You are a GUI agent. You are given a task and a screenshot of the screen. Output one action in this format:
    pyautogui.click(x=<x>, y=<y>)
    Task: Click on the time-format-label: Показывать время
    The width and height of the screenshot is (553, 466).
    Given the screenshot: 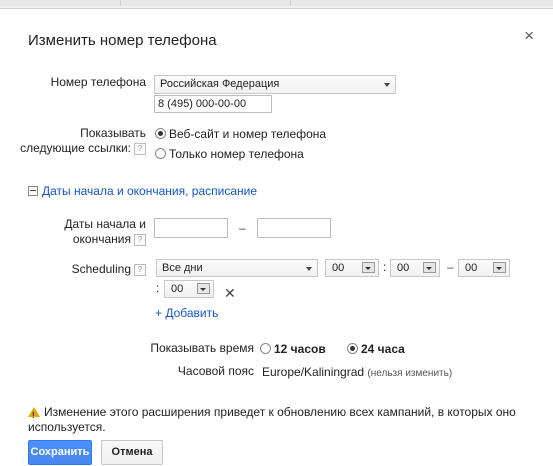 What is the action you would take?
    pyautogui.click(x=202, y=348)
    